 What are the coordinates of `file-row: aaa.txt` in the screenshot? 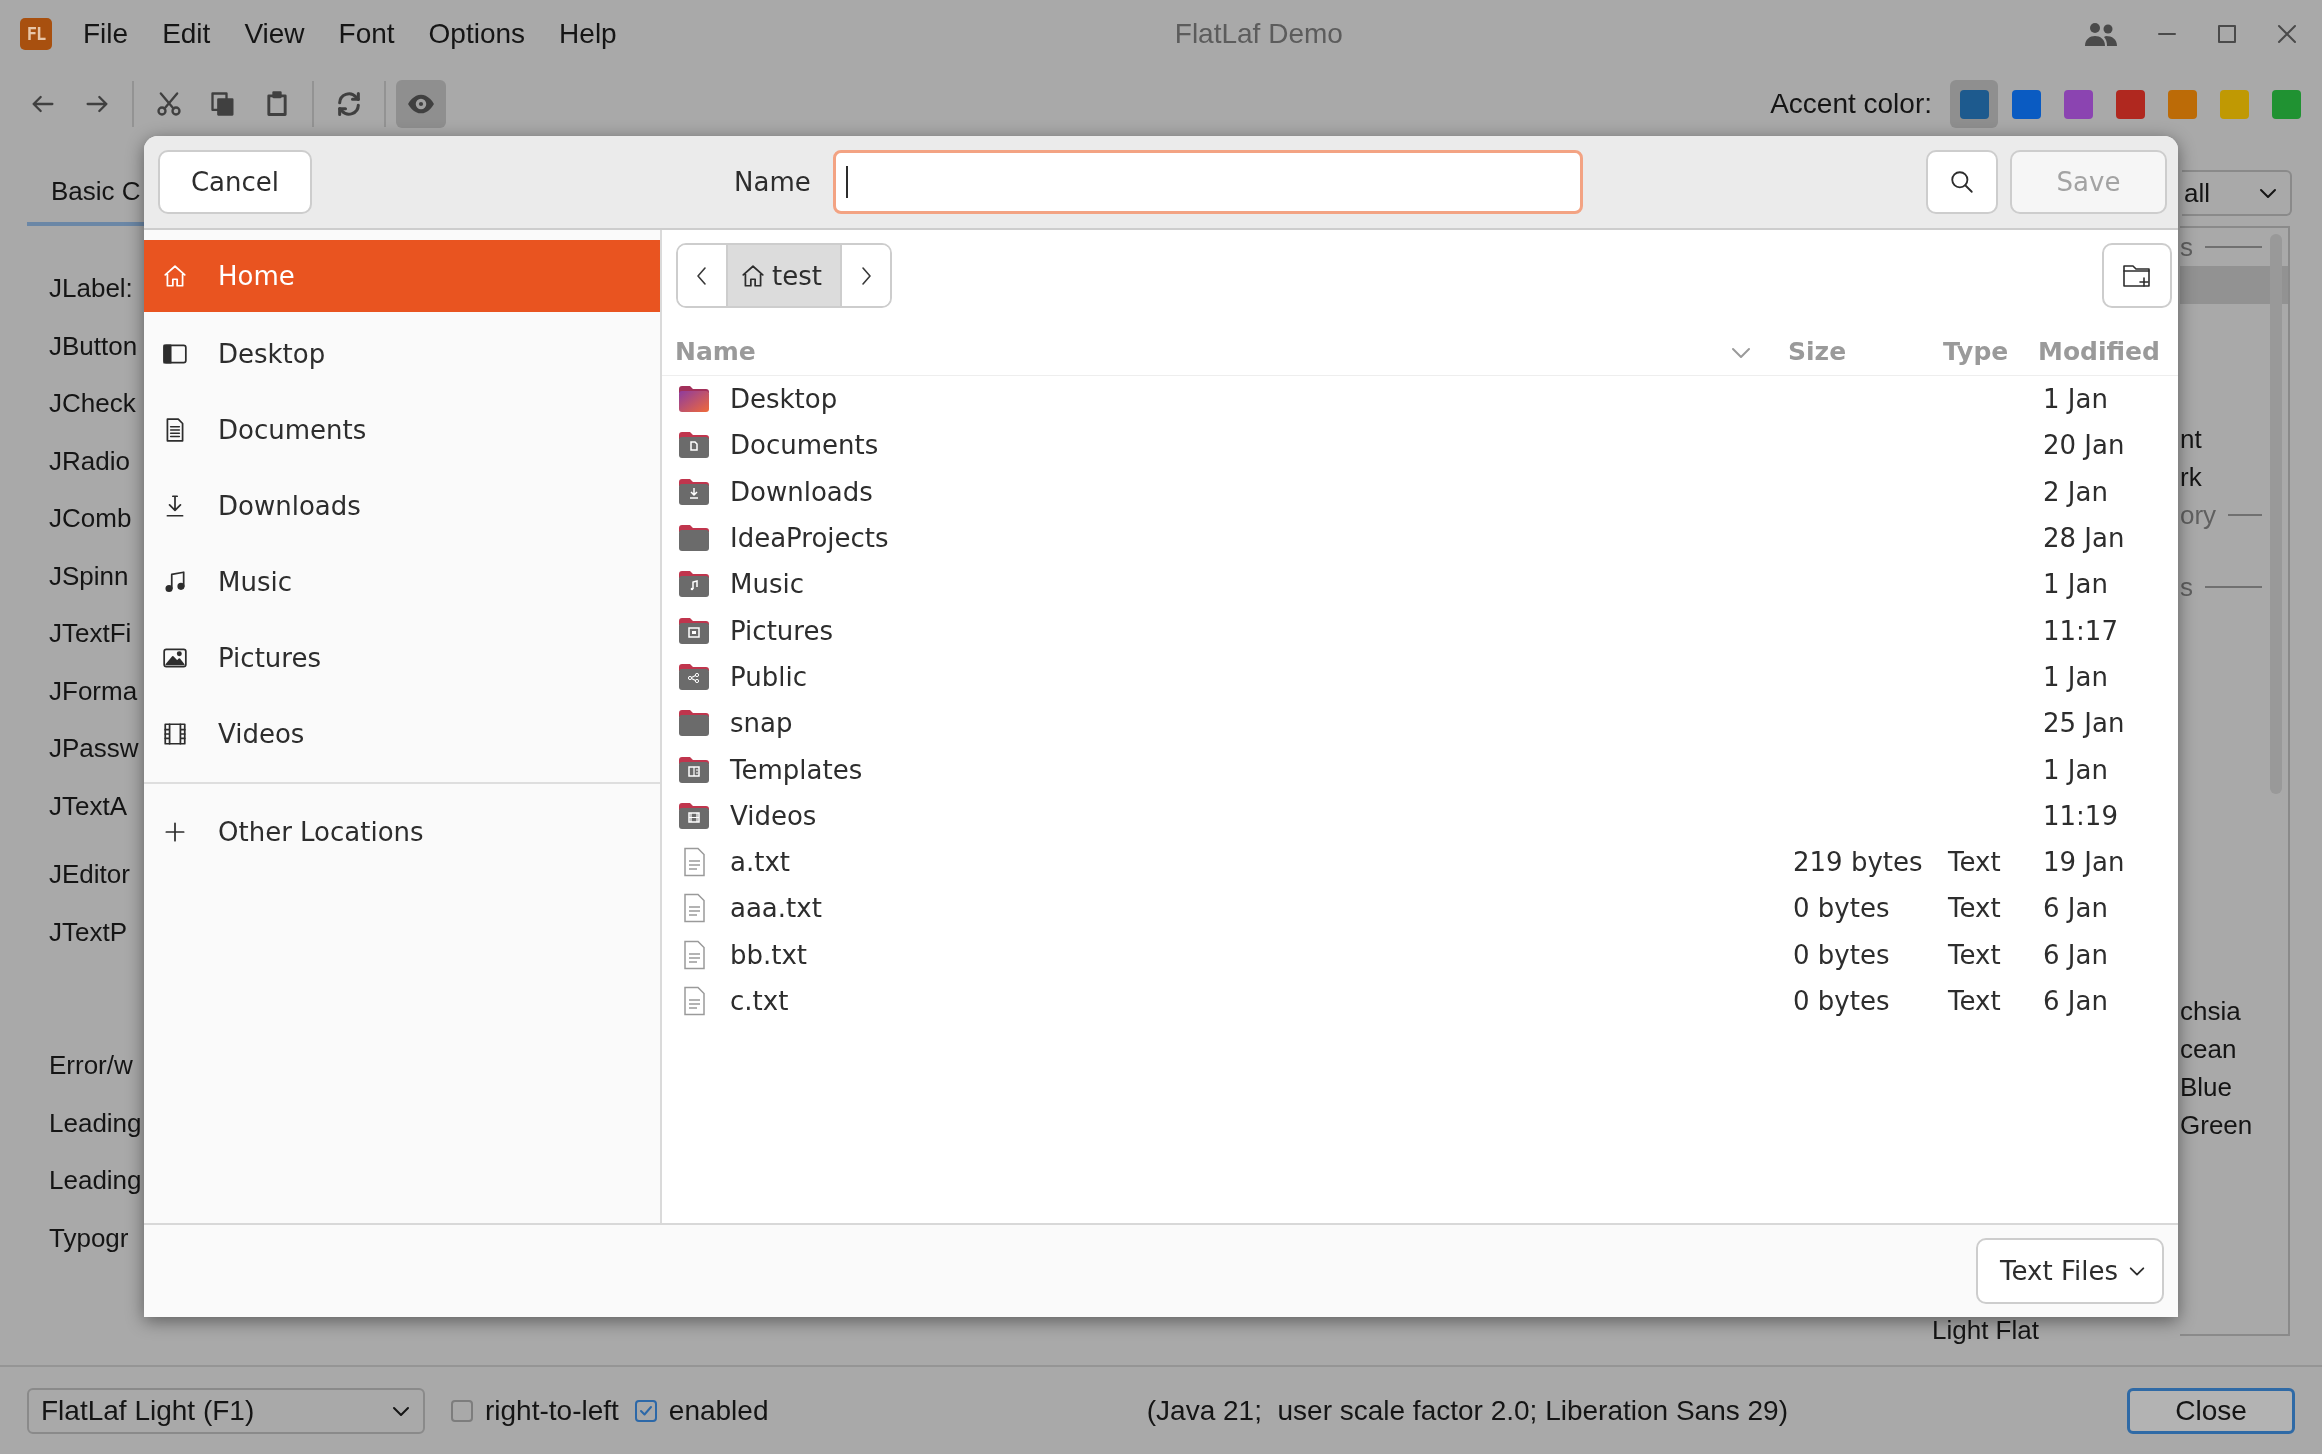 It's located at (1229, 908).